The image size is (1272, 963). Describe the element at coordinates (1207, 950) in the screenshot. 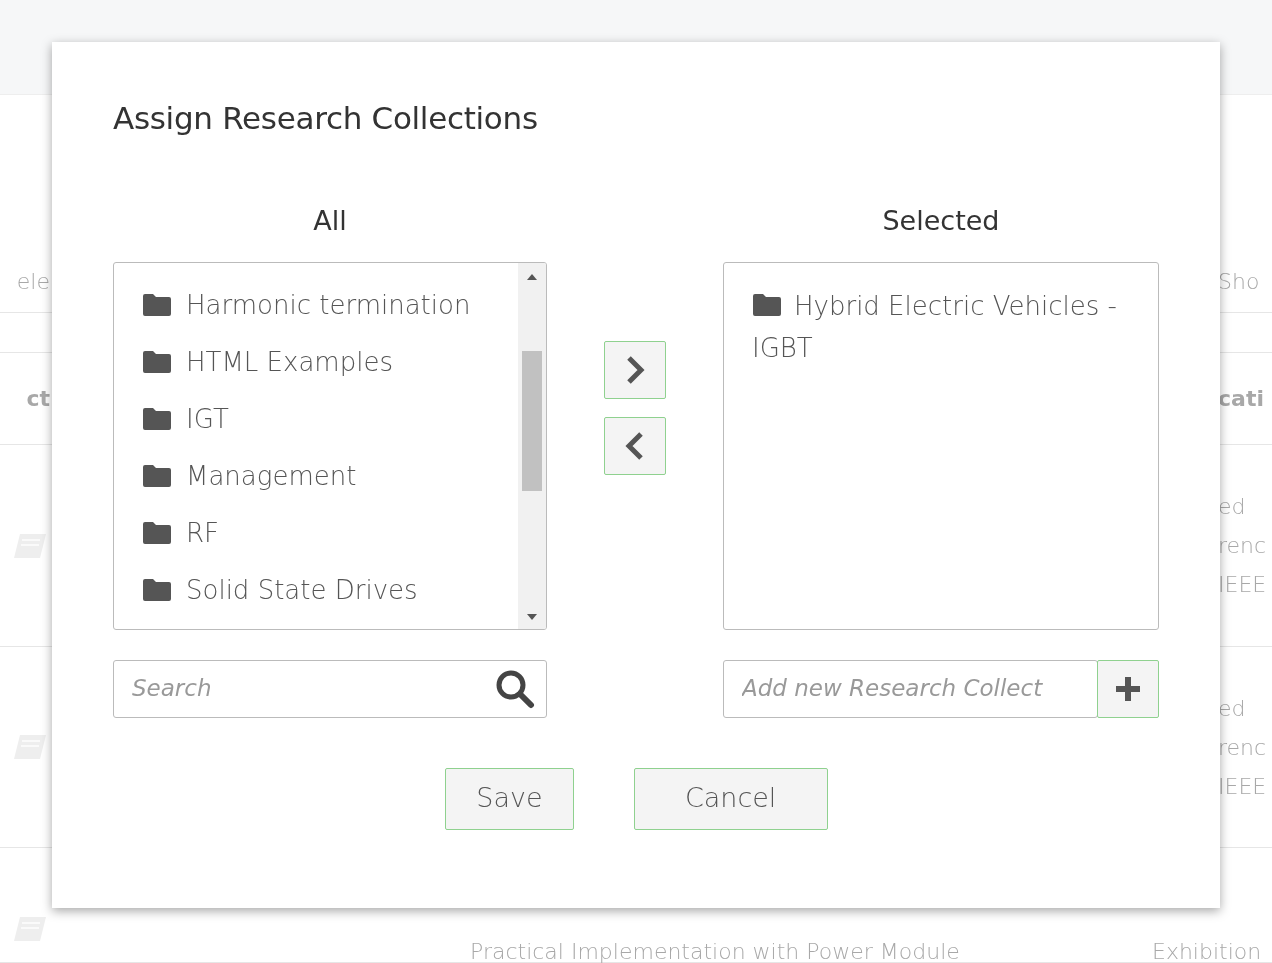

I see `background-text: Exhibition` at that location.